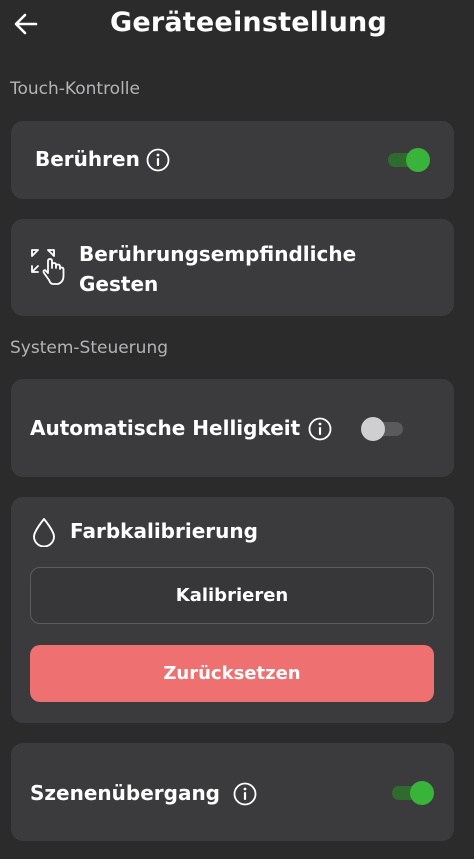 The image size is (474, 859). Describe the element at coordinates (232, 673) in the screenshot. I see `reset-button: Zurücksetzen` at that location.